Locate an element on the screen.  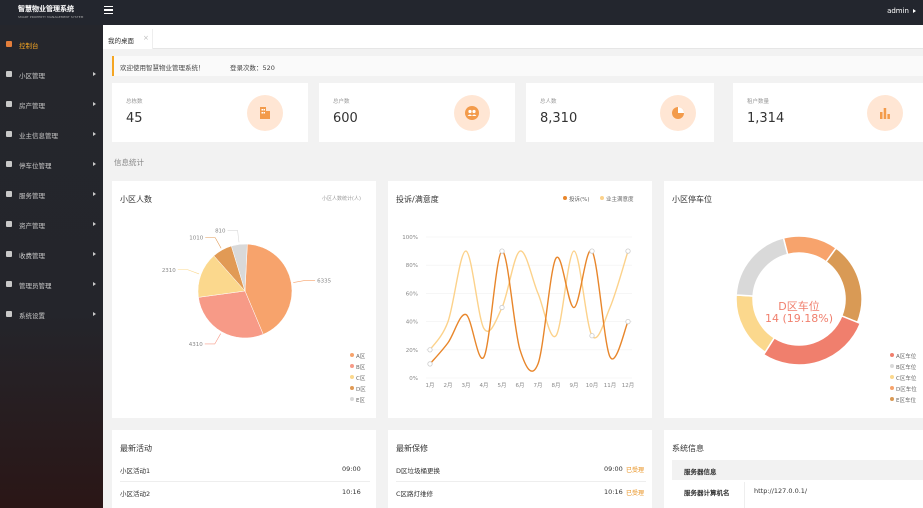
legend-label: D区 is located at coordinates (361, 389).